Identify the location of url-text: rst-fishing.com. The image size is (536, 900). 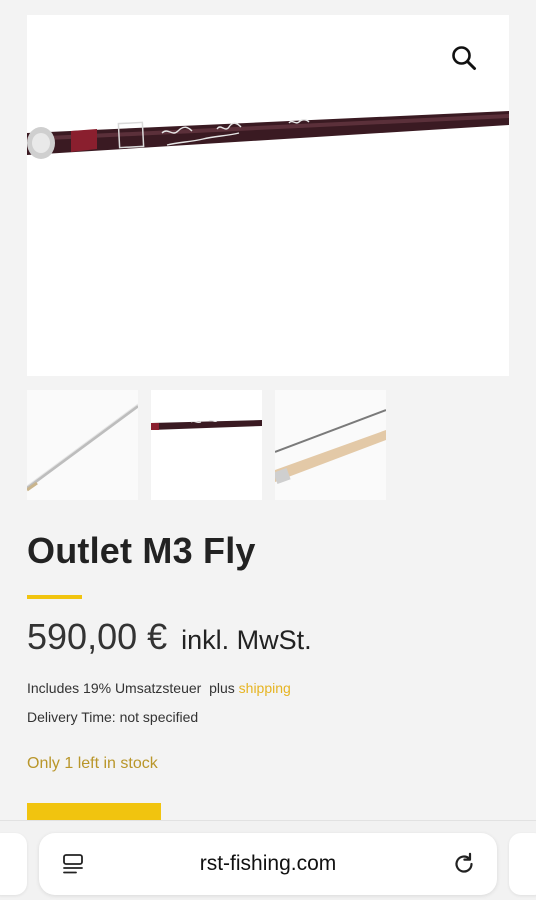
(268, 863).